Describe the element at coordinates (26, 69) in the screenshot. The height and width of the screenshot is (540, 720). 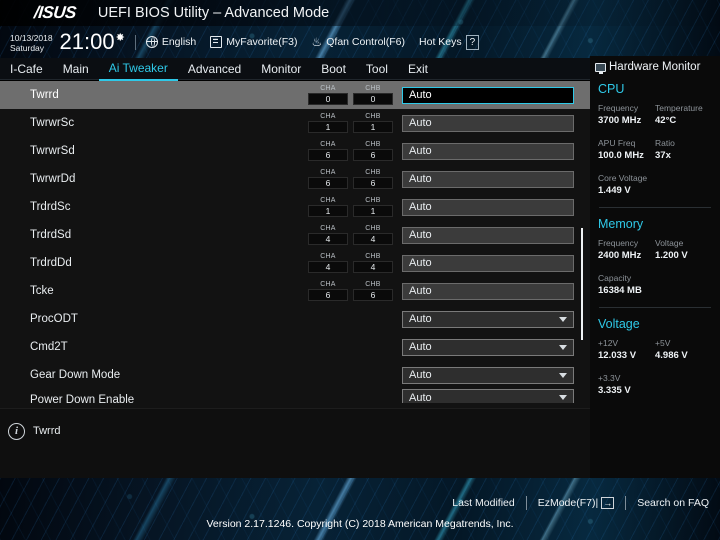
I see `menu-item-i-cafe: I-Cafe` at that location.